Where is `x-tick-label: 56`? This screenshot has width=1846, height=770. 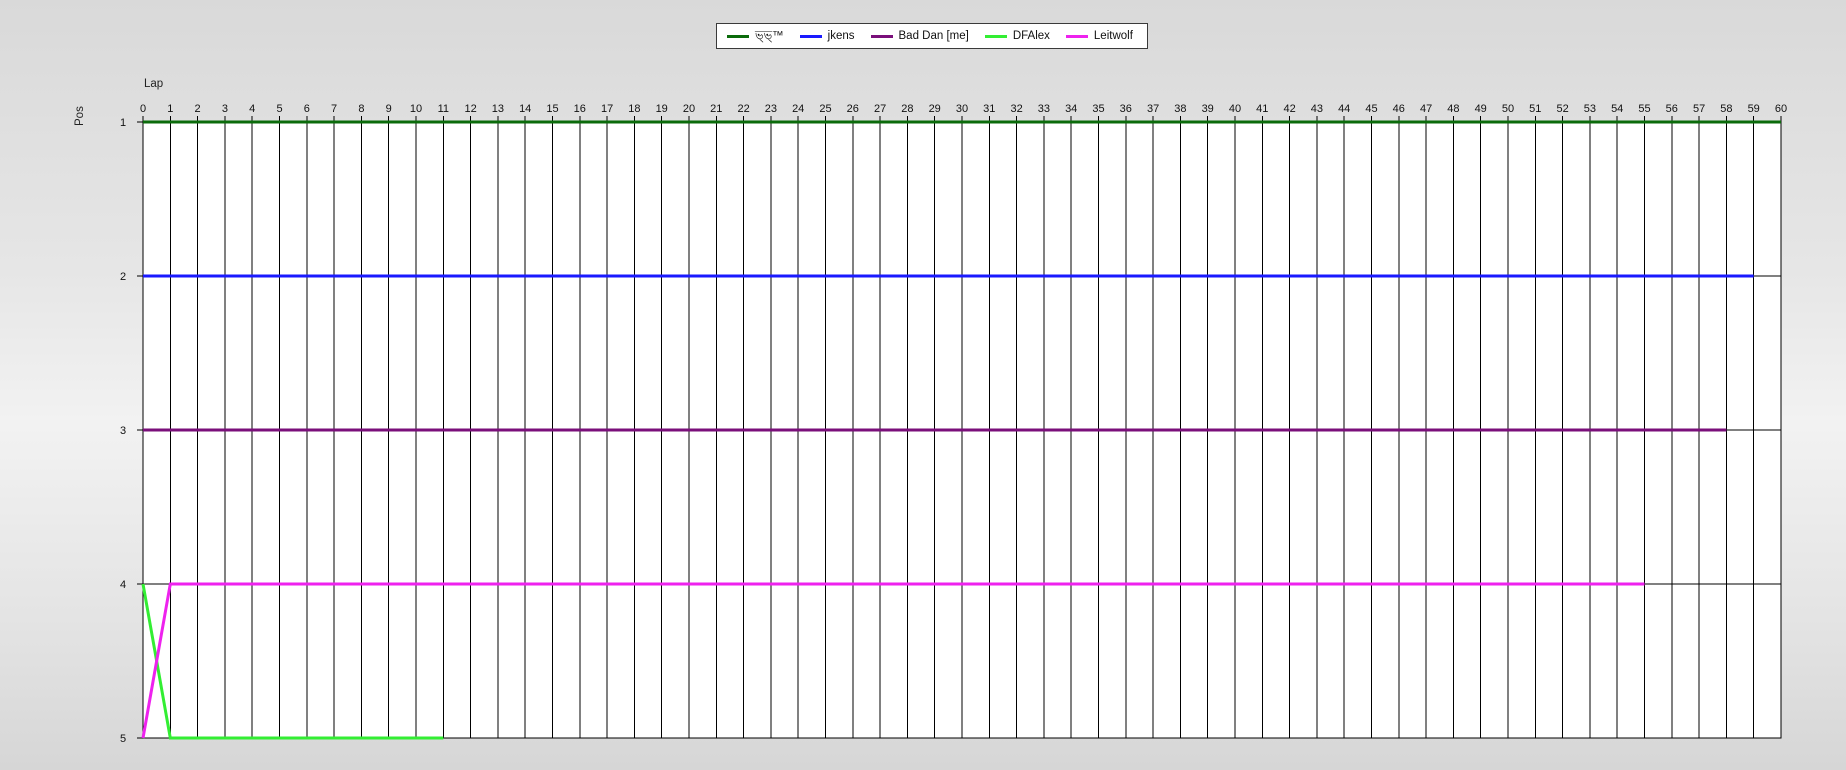 x-tick-label: 56 is located at coordinates (1672, 109).